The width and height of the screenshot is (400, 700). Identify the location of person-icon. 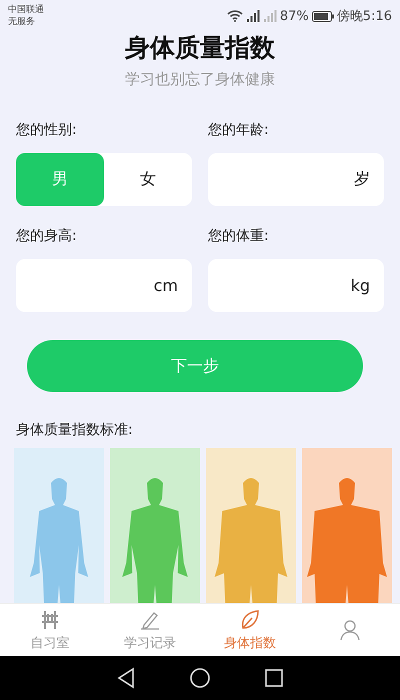
(350, 630).